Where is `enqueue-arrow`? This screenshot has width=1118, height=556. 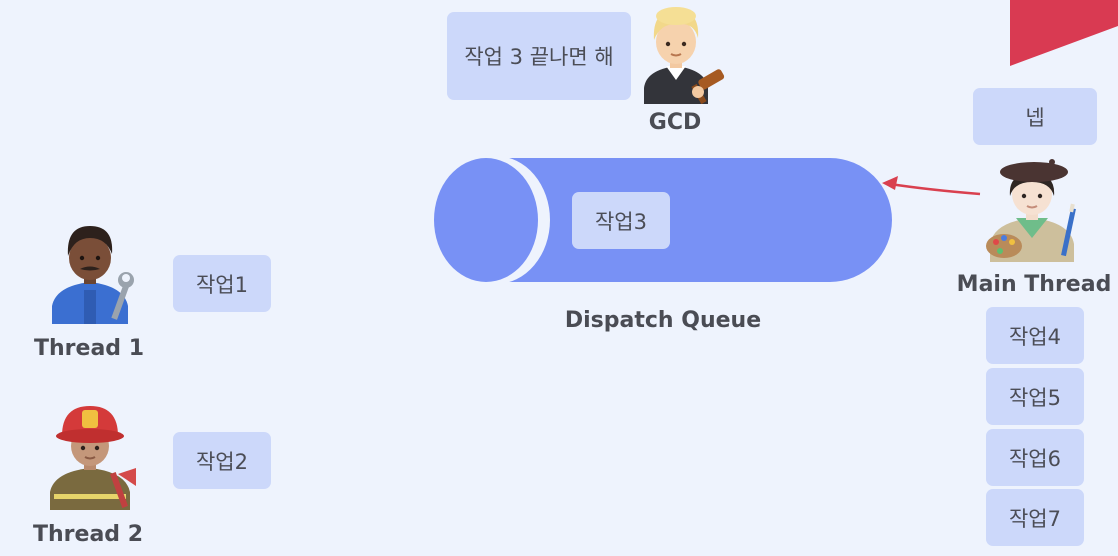
enqueue-arrow is located at coordinates (931, 186).